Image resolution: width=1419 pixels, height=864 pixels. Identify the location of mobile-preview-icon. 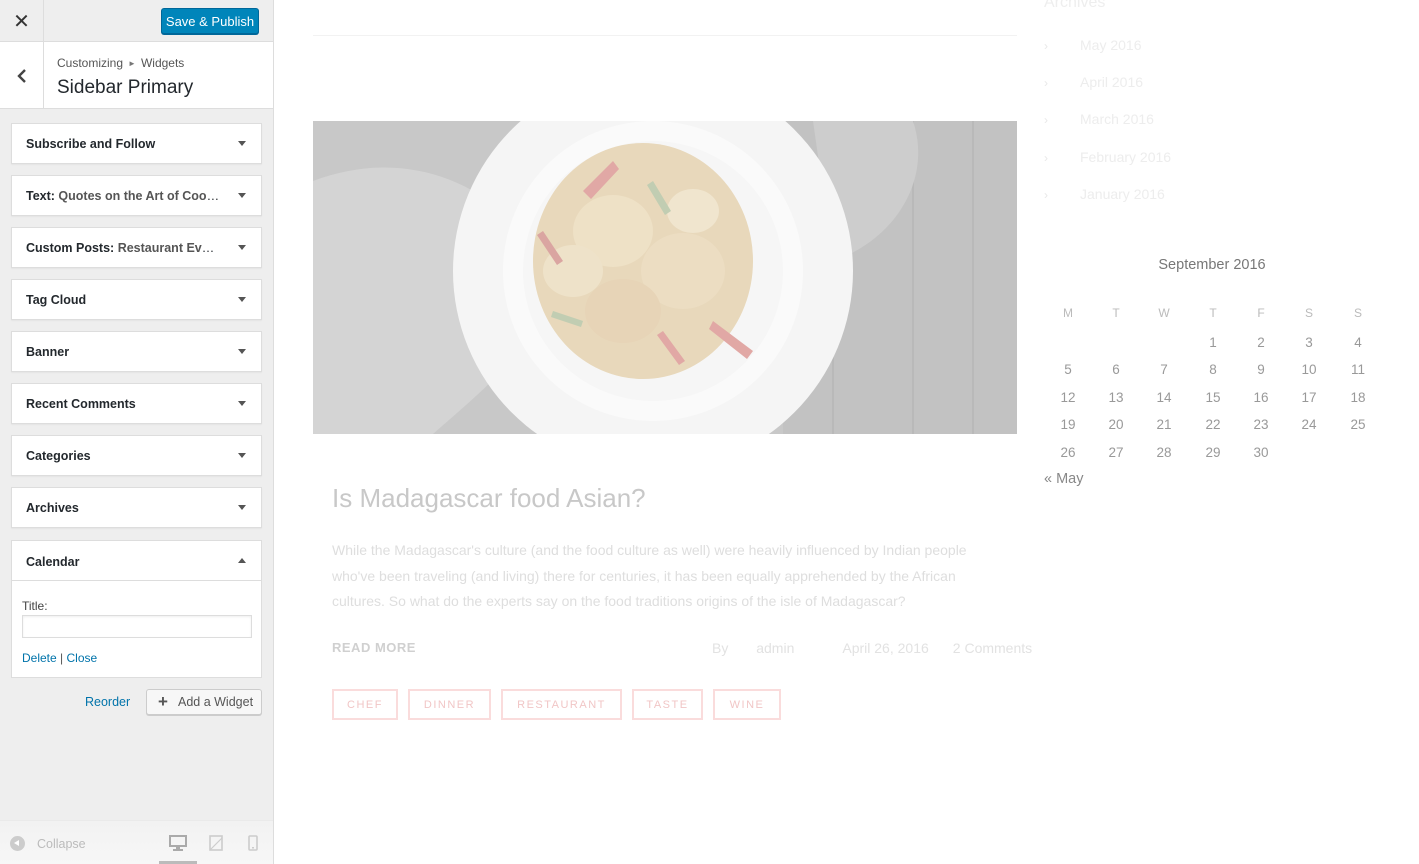
(253, 843).